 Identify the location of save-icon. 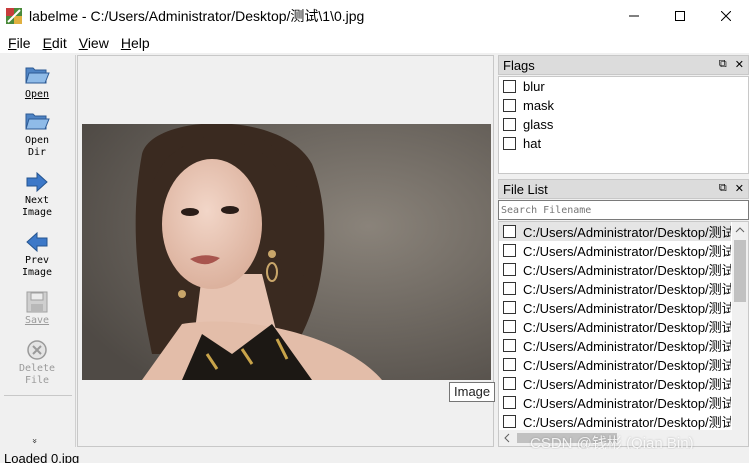
(37, 302).